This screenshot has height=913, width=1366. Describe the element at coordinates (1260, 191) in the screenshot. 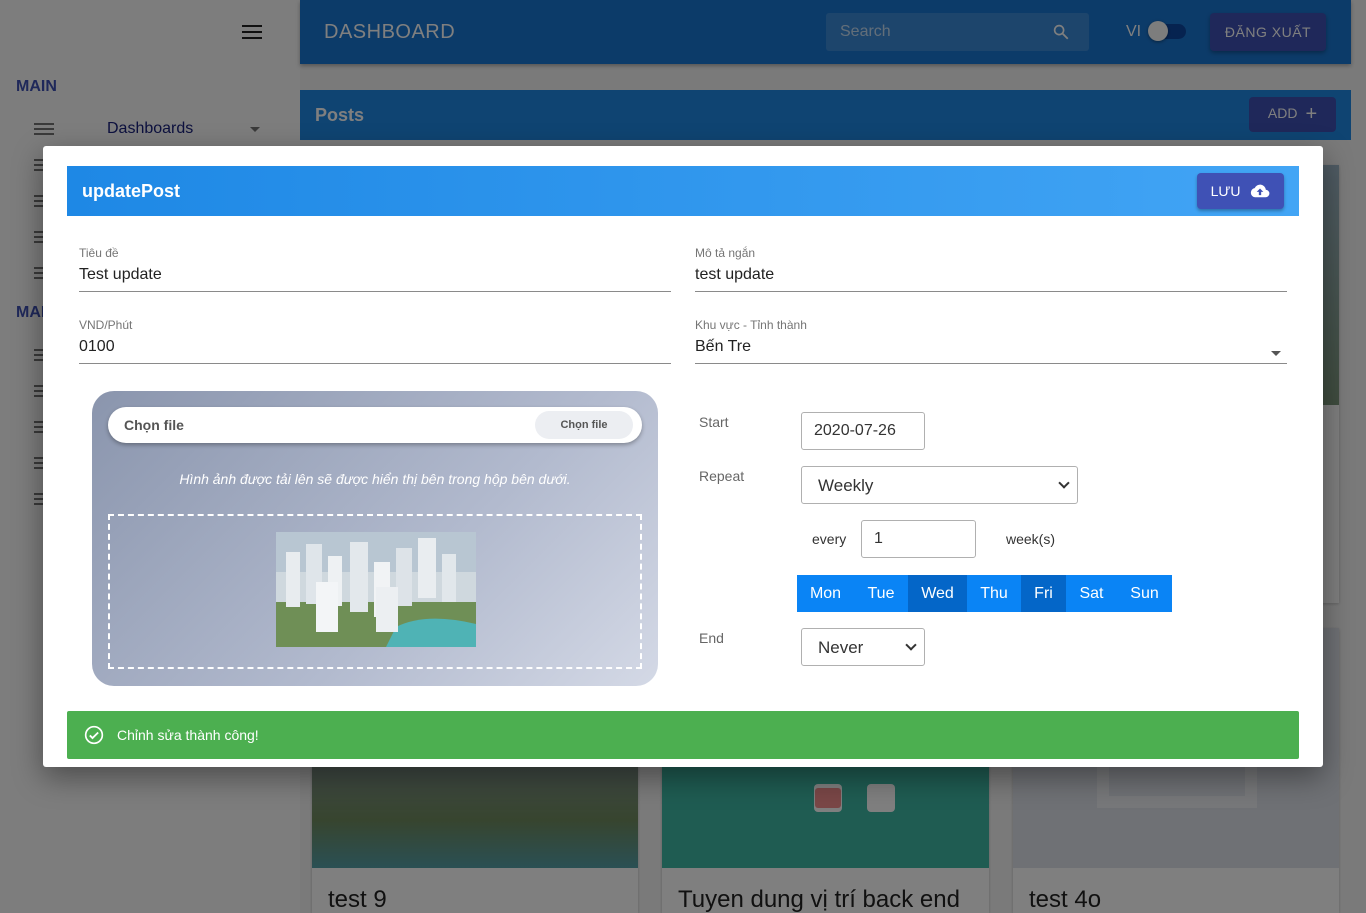

I see `cloud-upload-icon` at that location.